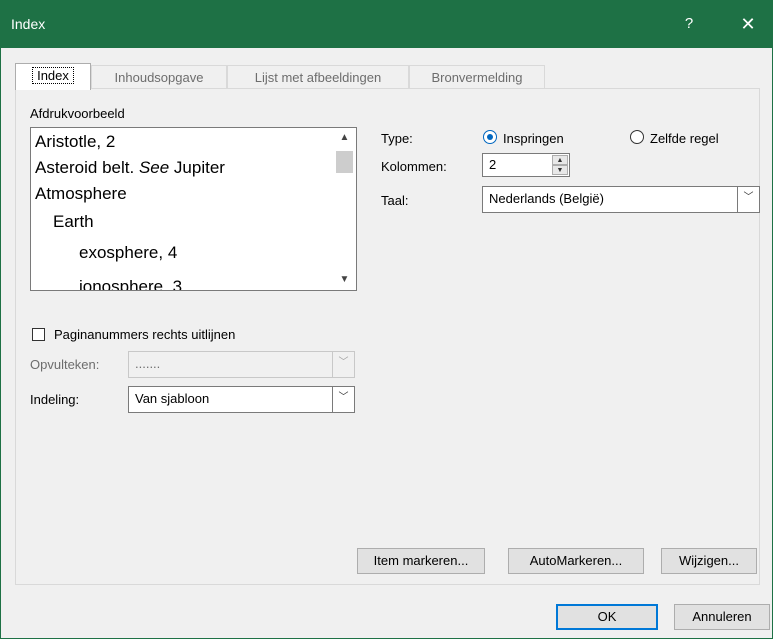 The width and height of the screenshot is (773, 639). Describe the element at coordinates (748, 24) in the screenshot. I see `close-icon: ✕` at that location.